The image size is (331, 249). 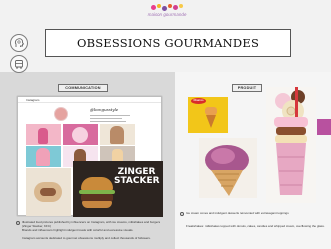 What do you see at coordinates (137, 176) in the screenshot?
I see `zinger-ad-text: ZINGER STACKER` at bounding box center [137, 176].